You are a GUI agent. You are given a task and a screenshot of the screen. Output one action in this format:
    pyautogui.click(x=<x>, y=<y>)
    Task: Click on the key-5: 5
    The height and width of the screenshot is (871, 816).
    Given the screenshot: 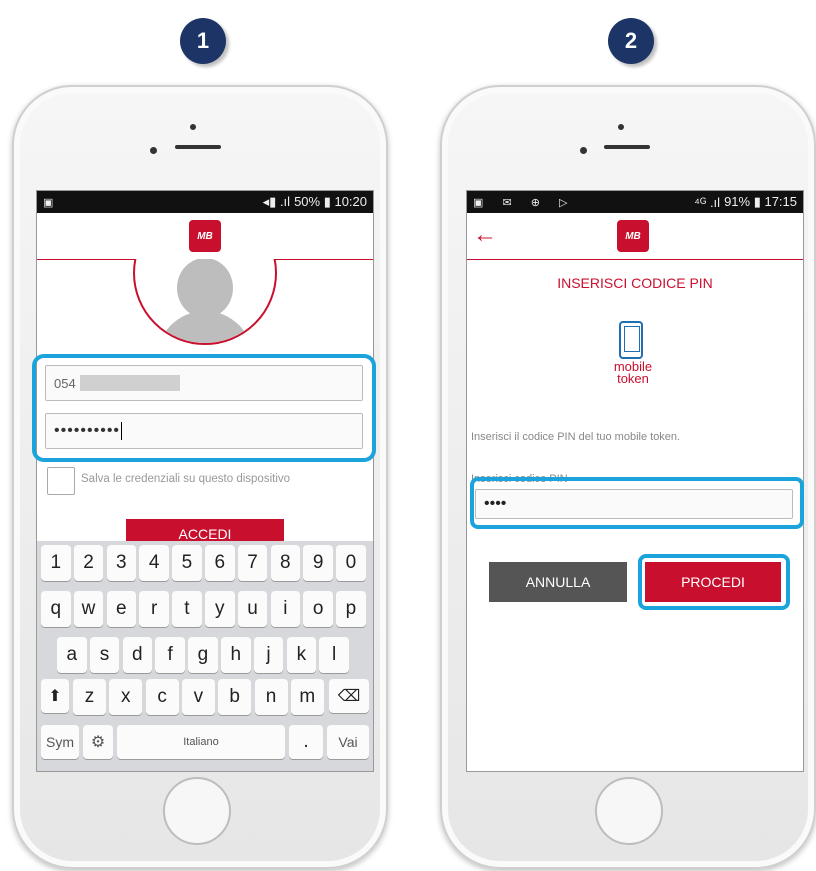 What is the action you would take?
    pyautogui.click(x=187, y=563)
    